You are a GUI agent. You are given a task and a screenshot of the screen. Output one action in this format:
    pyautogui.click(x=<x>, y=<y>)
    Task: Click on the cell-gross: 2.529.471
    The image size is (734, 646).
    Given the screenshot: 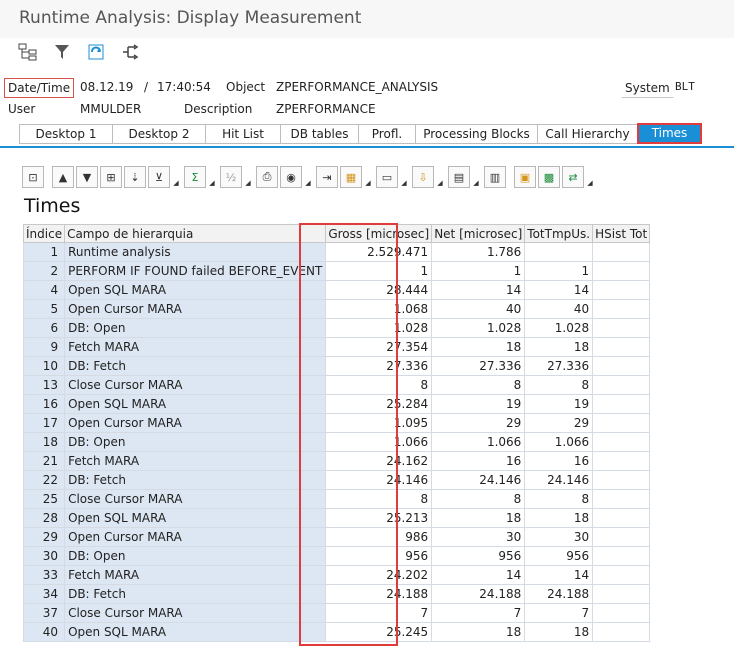 What is the action you would take?
    pyautogui.click(x=379, y=252)
    